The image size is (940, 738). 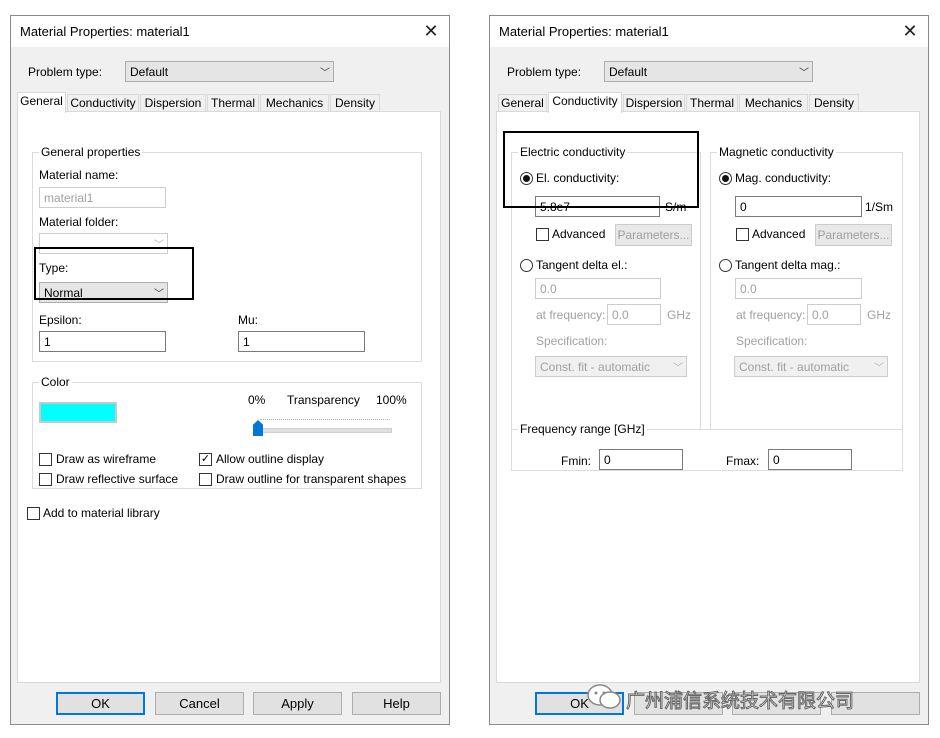 I want to click on add-library-label: Add to material library, so click(x=101, y=513).